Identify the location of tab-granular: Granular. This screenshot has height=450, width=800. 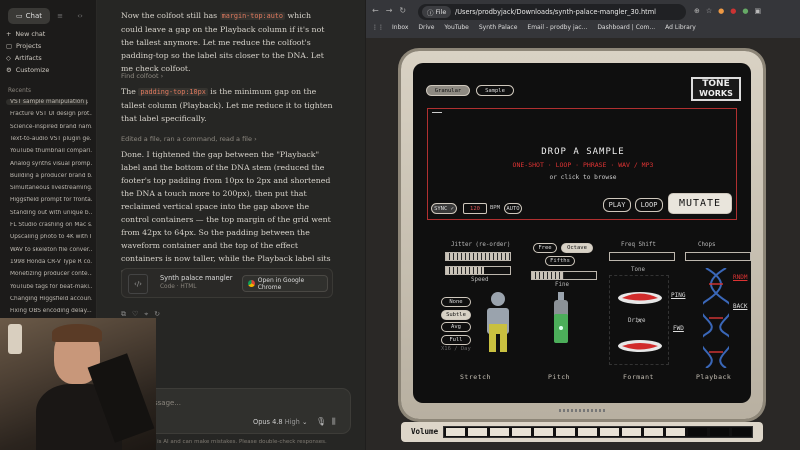
(448, 90).